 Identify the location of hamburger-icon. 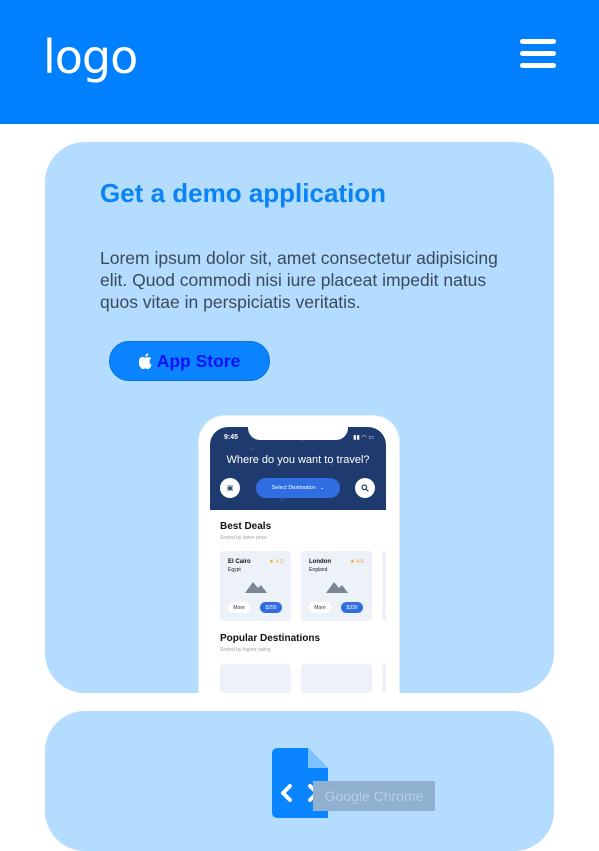
(538, 41).